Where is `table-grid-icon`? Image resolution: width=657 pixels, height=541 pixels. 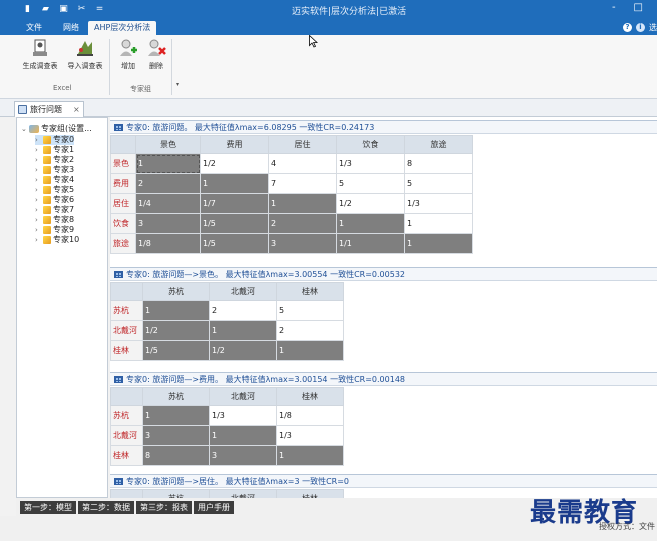
table-grid-icon is located at coordinates (118, 379).